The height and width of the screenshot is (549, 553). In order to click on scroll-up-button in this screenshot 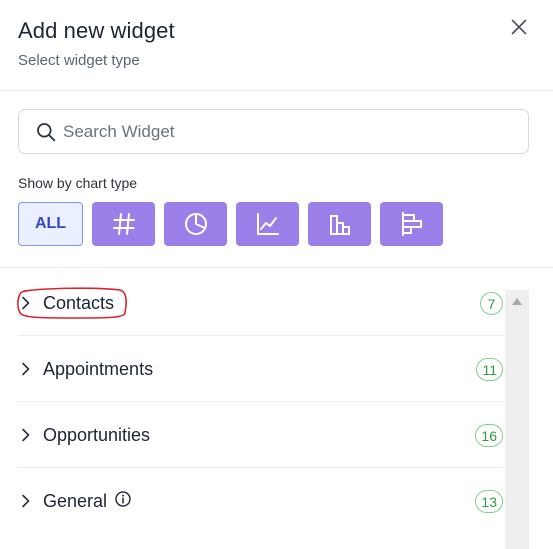, I will do `click(517, 301)`.